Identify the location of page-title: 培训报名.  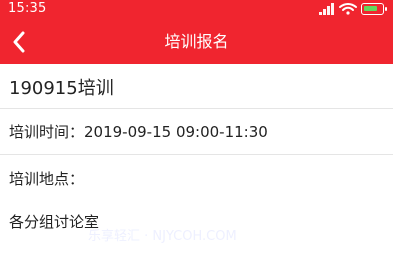
(196, 41).